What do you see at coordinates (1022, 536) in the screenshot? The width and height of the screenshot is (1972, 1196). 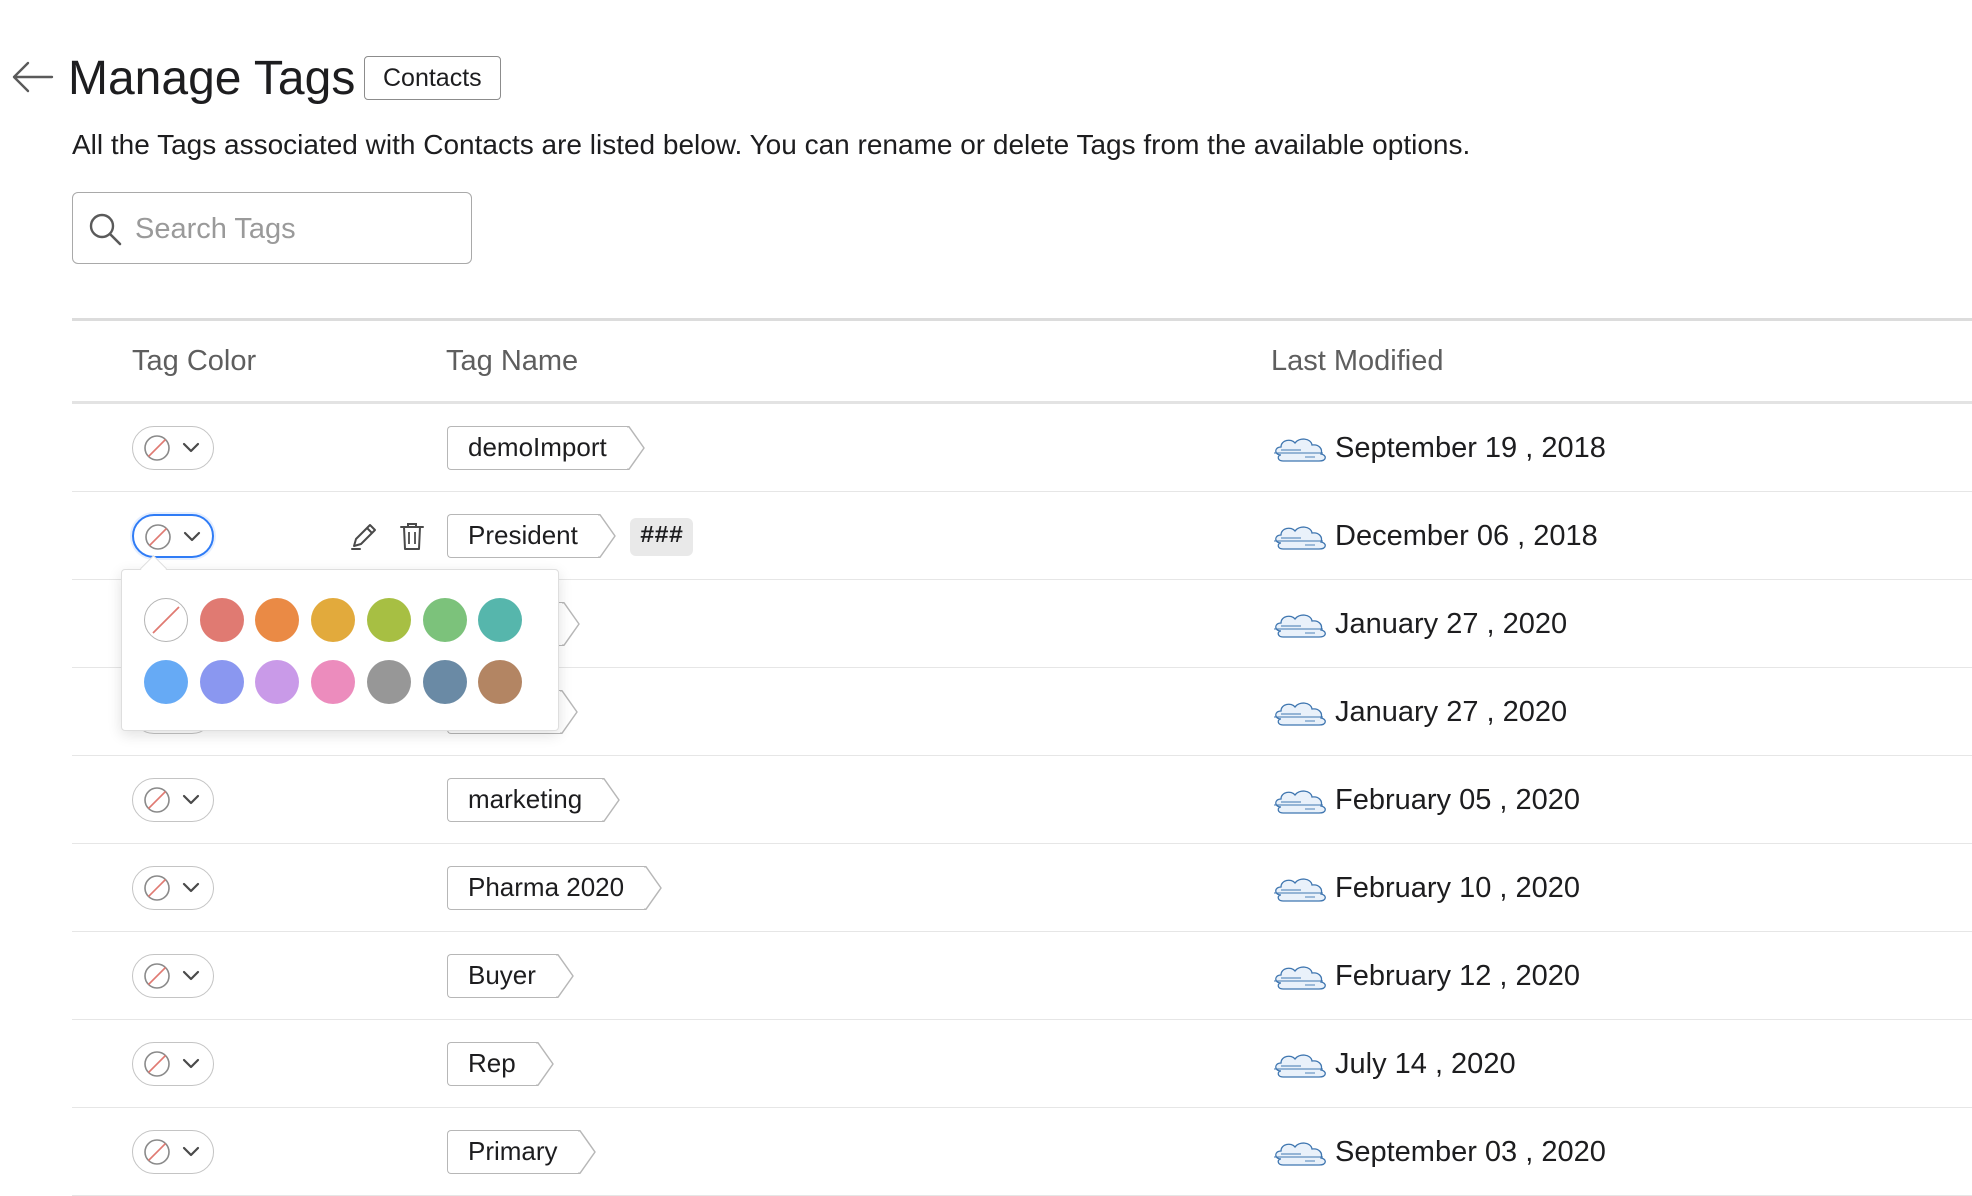 I see `table-row: President ### December 06 , 2018` at bounding box center [1022, 536].